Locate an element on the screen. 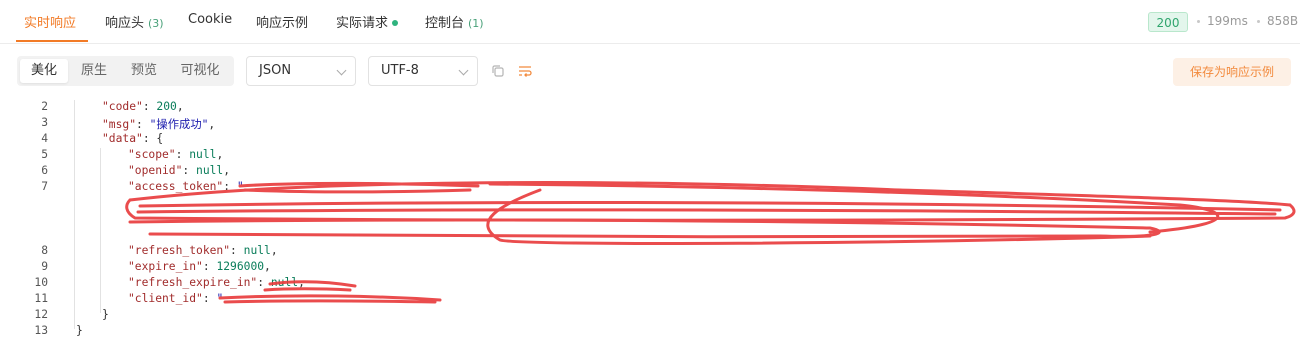 Image resolution: width=1300 pixels, height=349 pixels. response-size: 858B is located at coordinates (1283, 21).